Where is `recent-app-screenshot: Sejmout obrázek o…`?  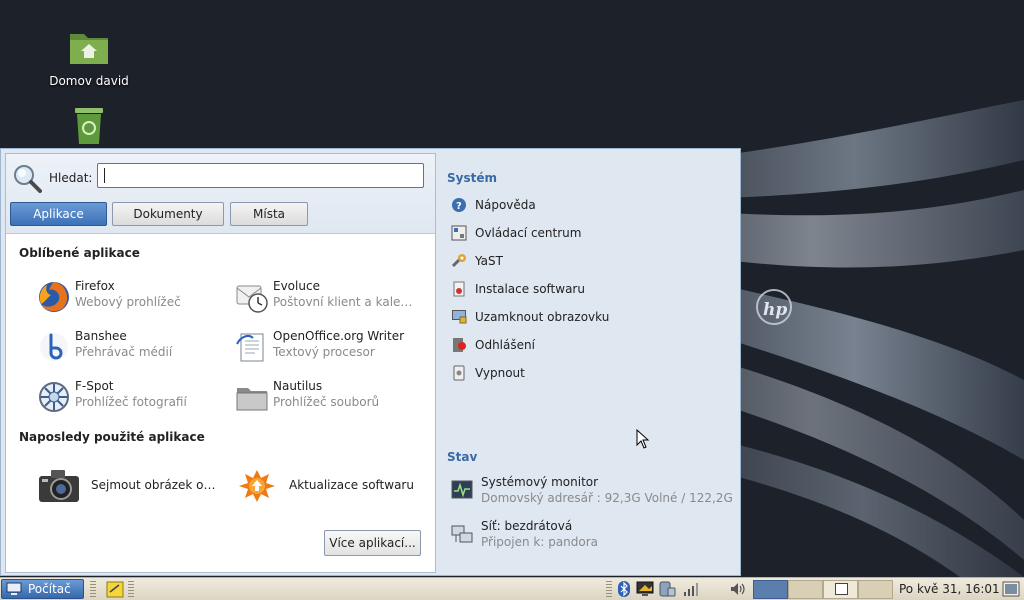 recent-app-screenshot: Sejmout obrázek o… is located at coordinates (127, 486).